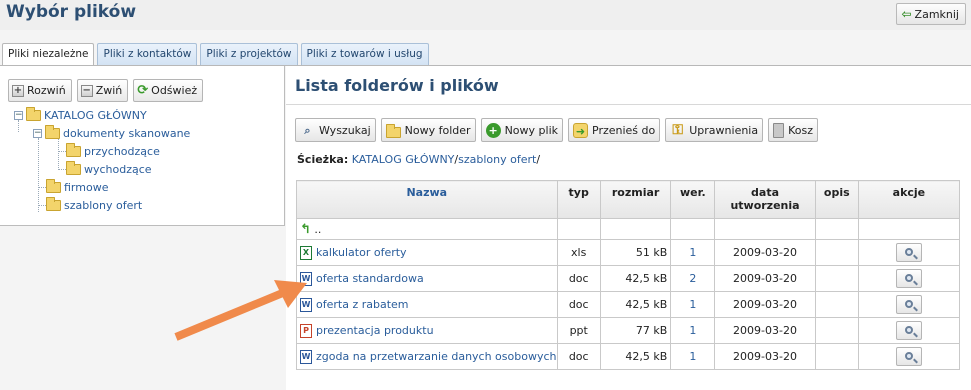  What do you see at coordinates (77, 186) in the screenshot?
I see `tree-node-company: firmowe` at bounding box center [77, 186].